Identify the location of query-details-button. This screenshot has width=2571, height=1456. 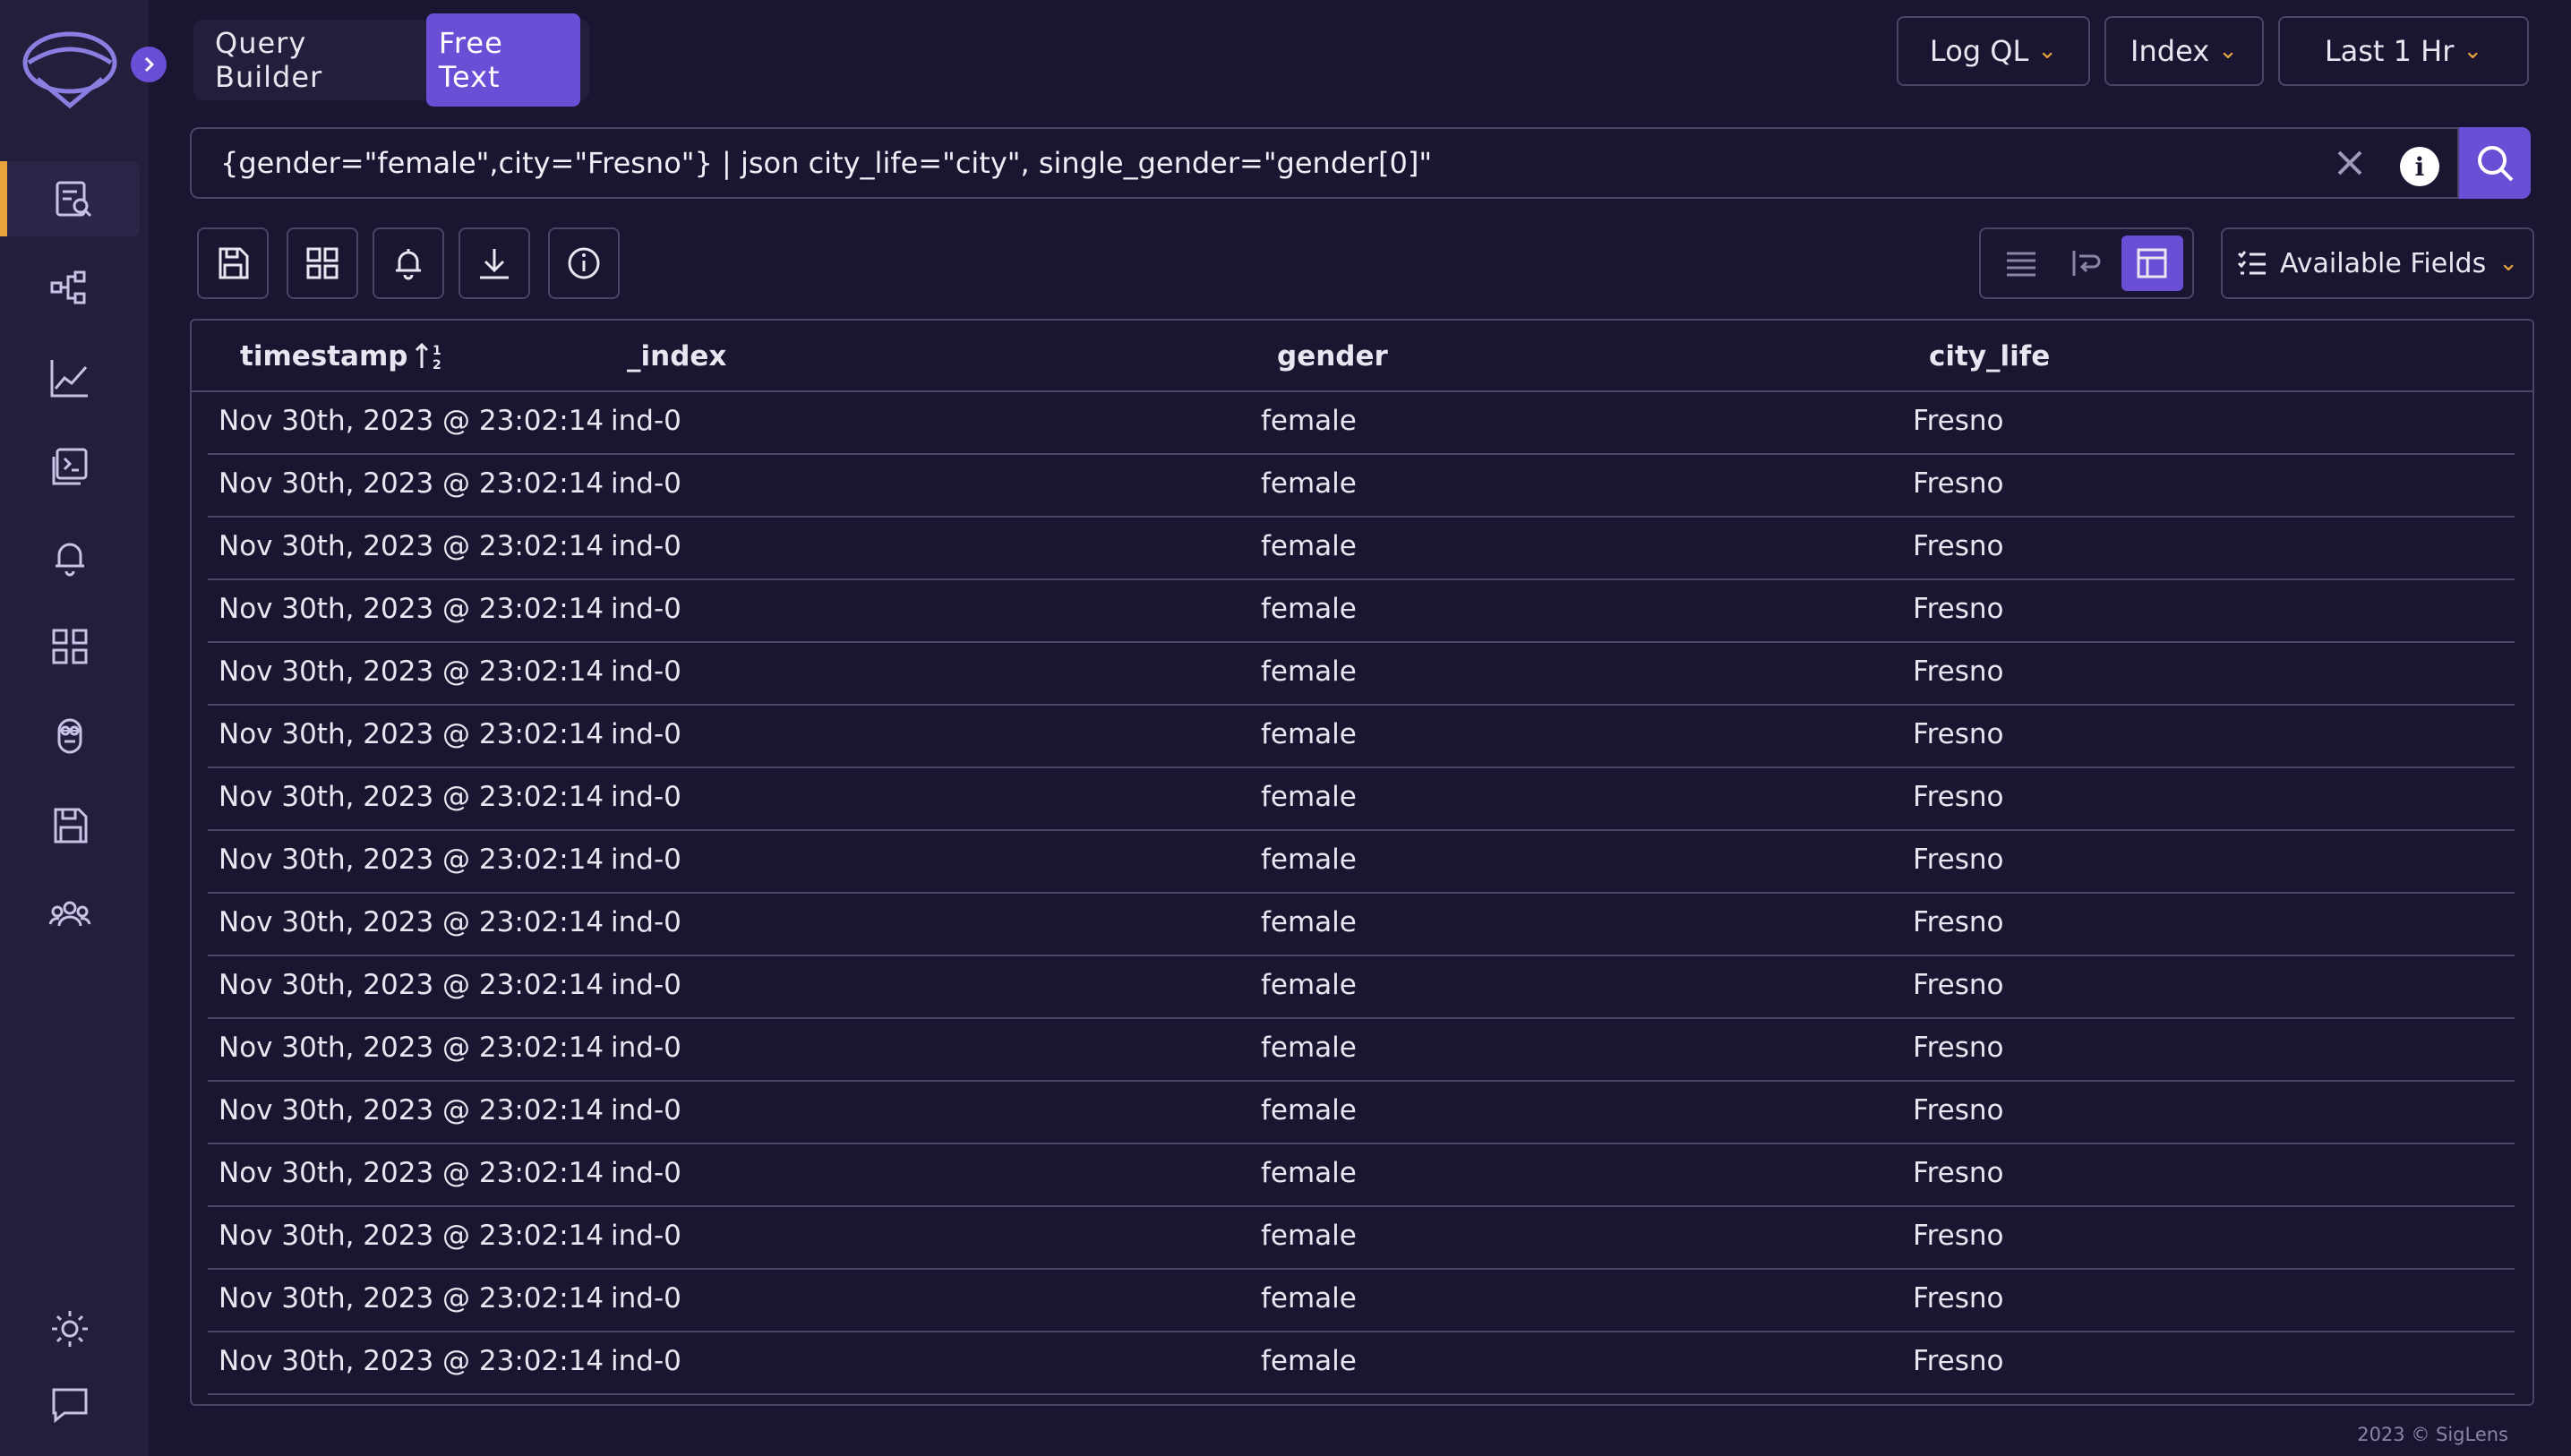
(584, 263).